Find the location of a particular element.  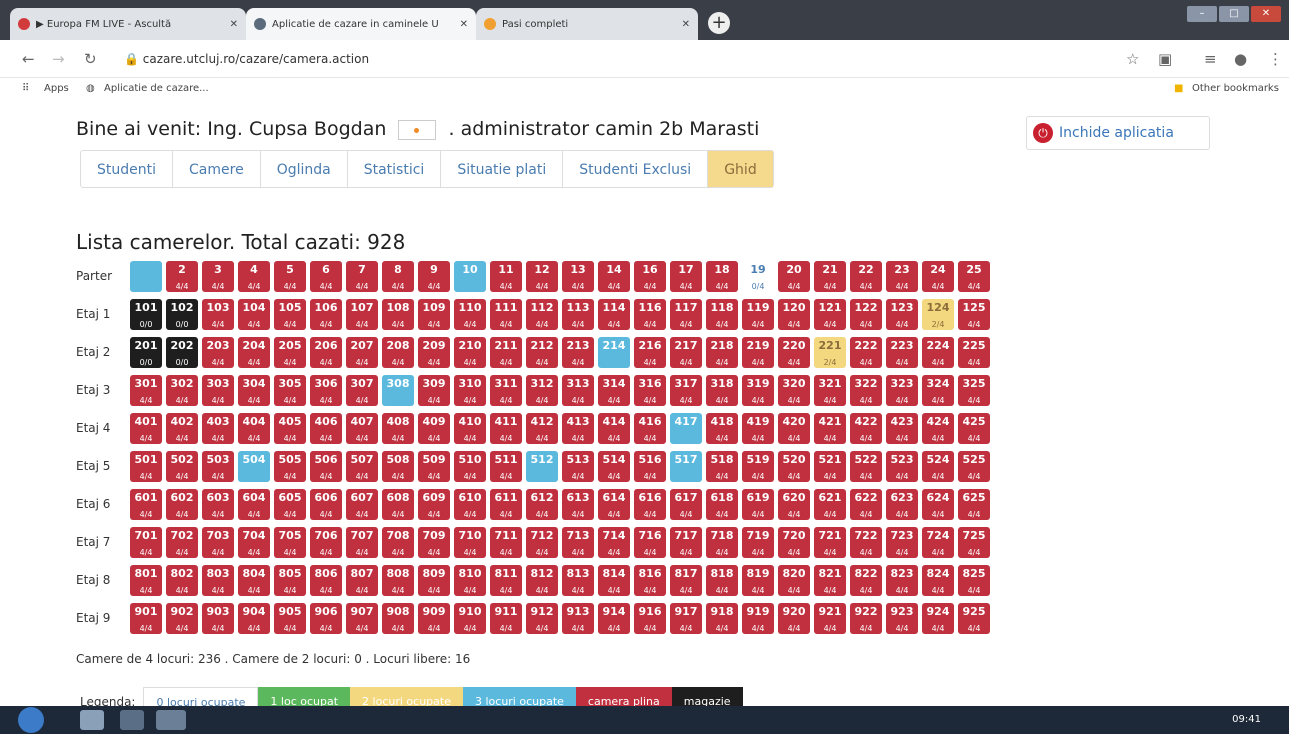

room-cell: 511 4/4 is located at coordinates (506, 466).